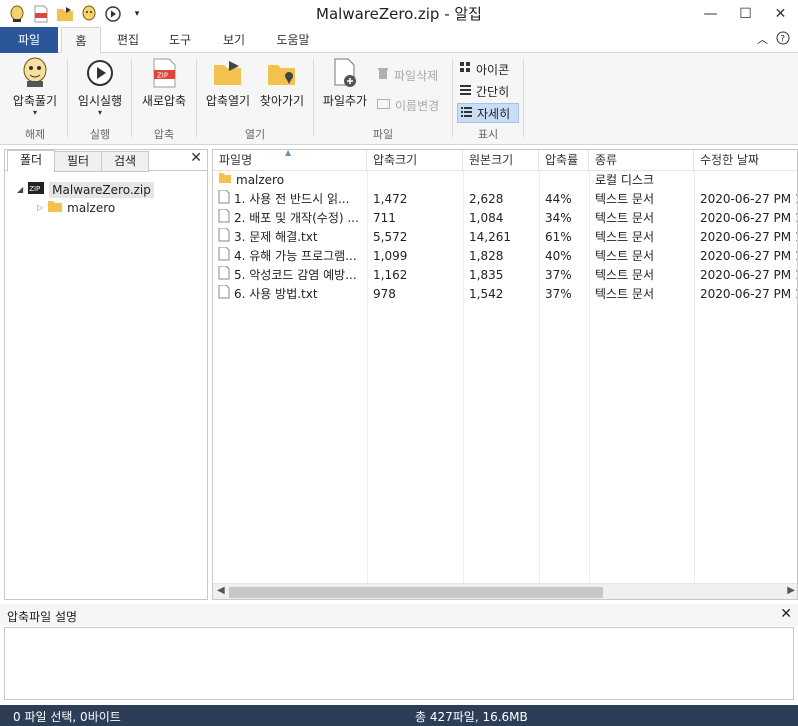 This screenshot has height=726, width=798. Describe the element at coordinates (383, 134) in the screenshot. I see `group-label-file: 파일` at that location.